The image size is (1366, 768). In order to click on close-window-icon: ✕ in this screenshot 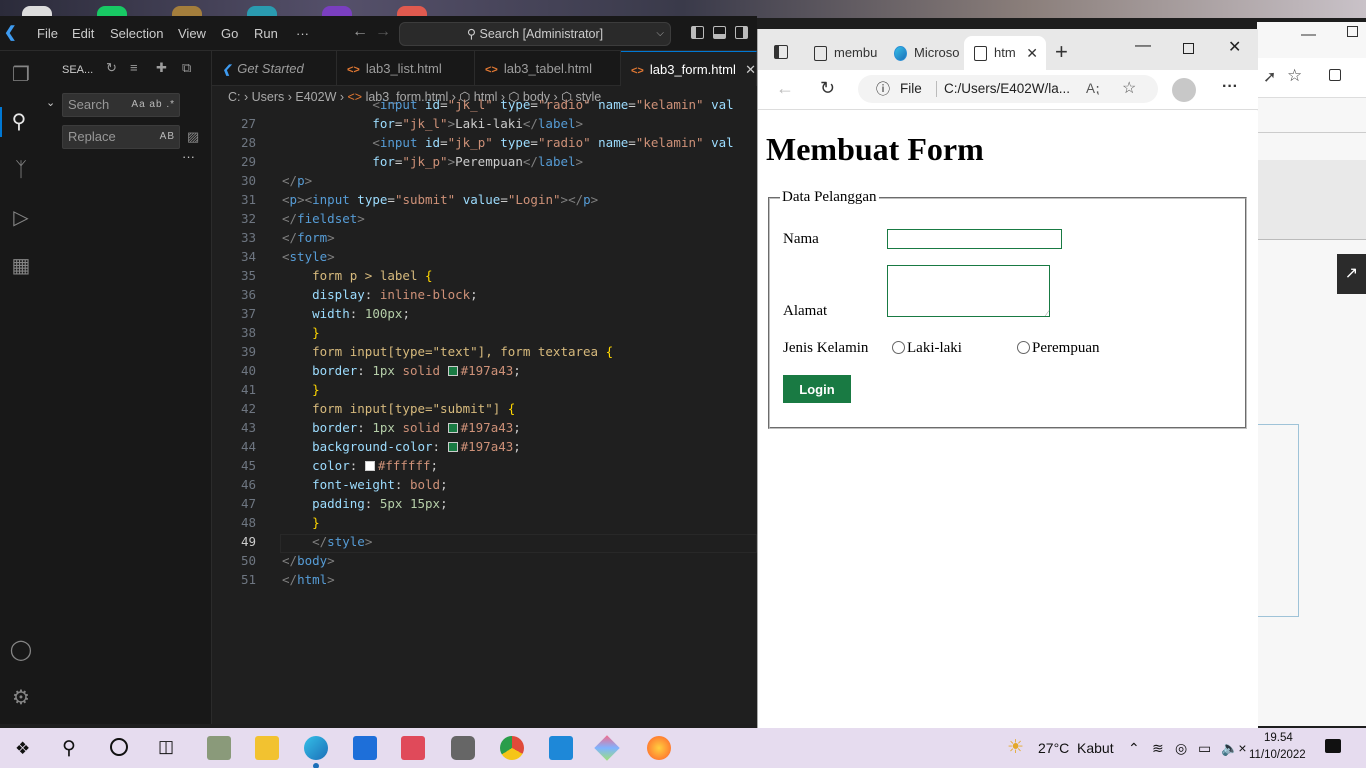, I will do `click(1234, 47)`.